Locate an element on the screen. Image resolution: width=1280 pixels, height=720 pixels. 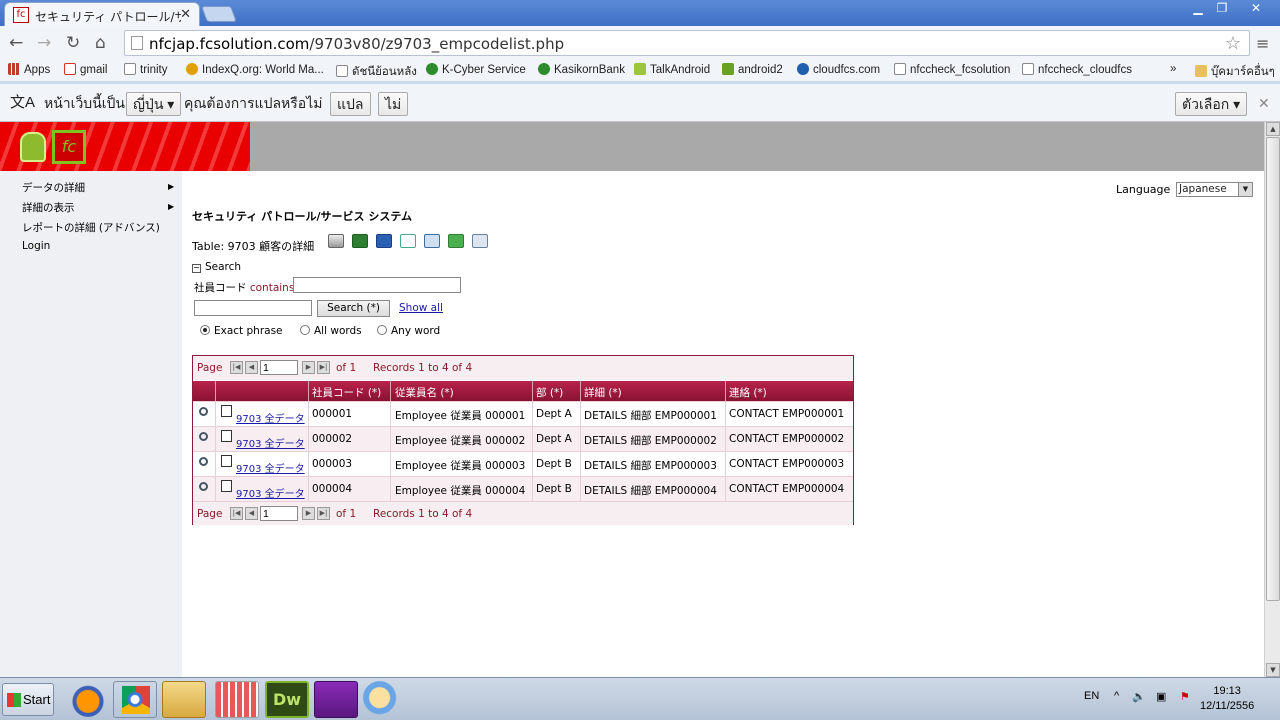
other-bookmarks: บุ๊คมาร์คอื่นๆ is located at coordinates (1235, 72).